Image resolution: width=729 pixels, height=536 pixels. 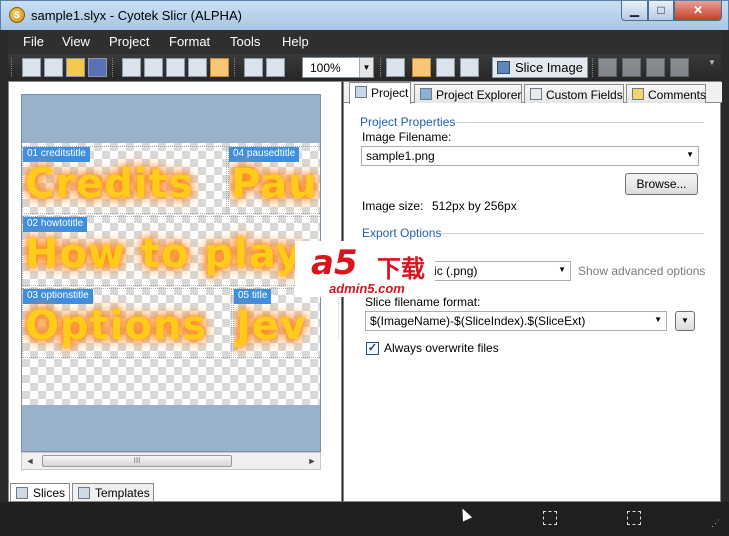 I want to click on tab-comments: Comments, so click(x=666, y=93).